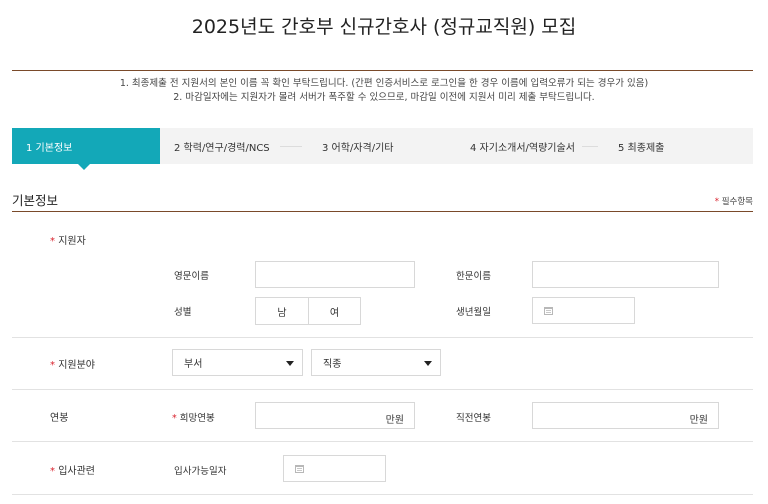  What do you see at coordinates (717, 202) in the screenshot?
I see `required-star: *` at bounding box center [717, 202].